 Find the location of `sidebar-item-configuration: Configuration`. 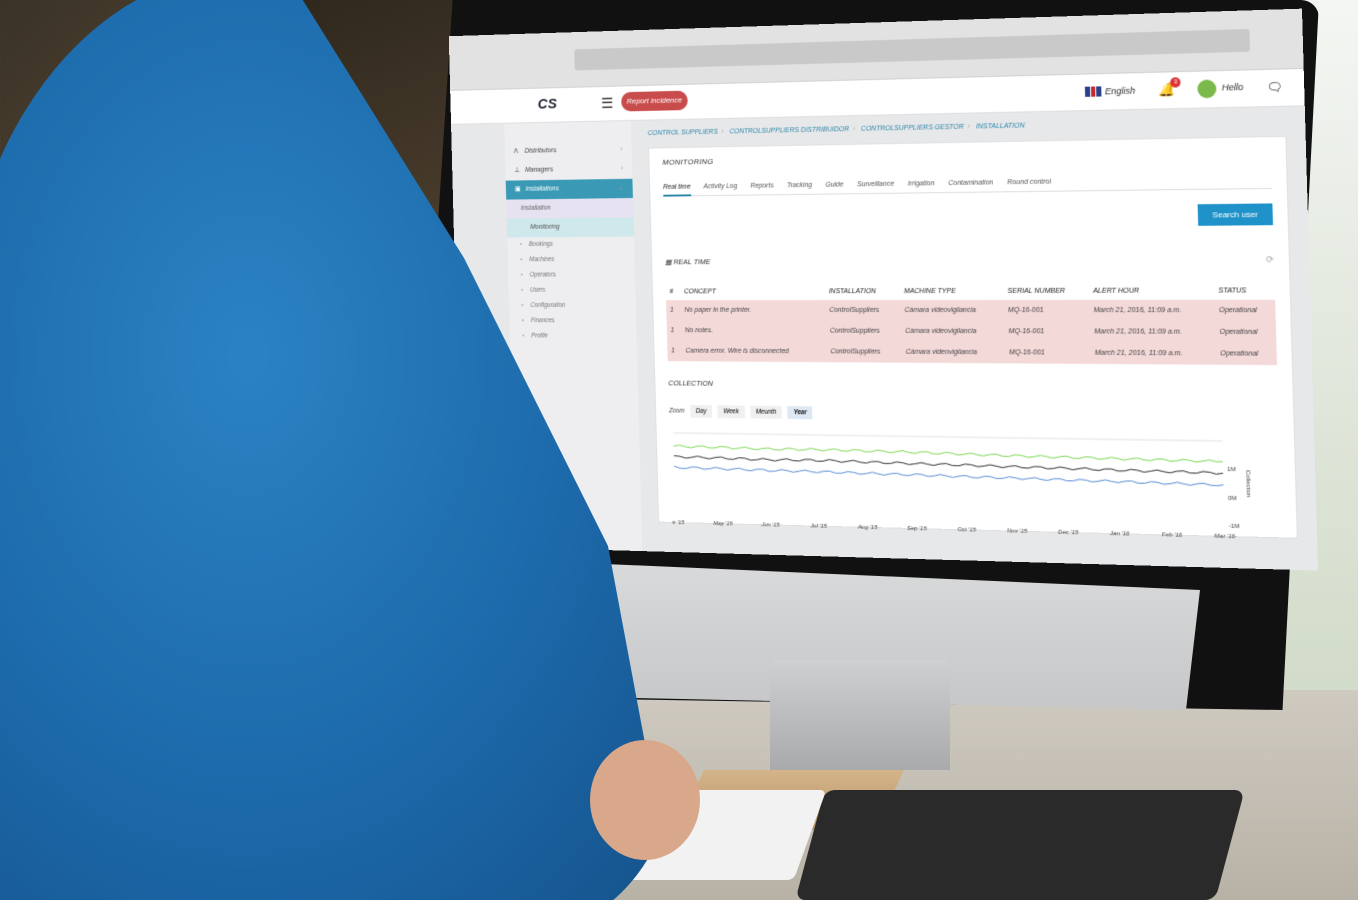

sidebar-item-configuration: Configuration is located at coordinates (572, 305).